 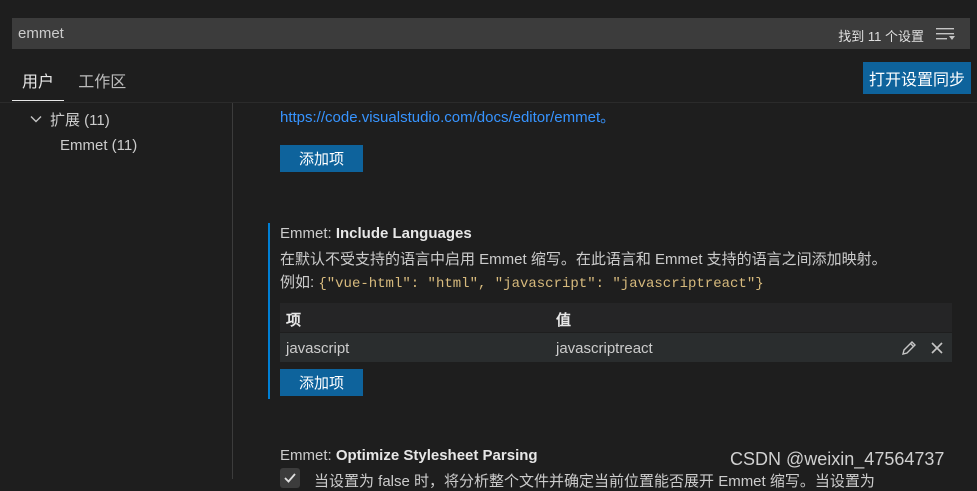 I want to click on setting-title-include-languages: Emmet: Include Languages, so click(x=376, y=233).